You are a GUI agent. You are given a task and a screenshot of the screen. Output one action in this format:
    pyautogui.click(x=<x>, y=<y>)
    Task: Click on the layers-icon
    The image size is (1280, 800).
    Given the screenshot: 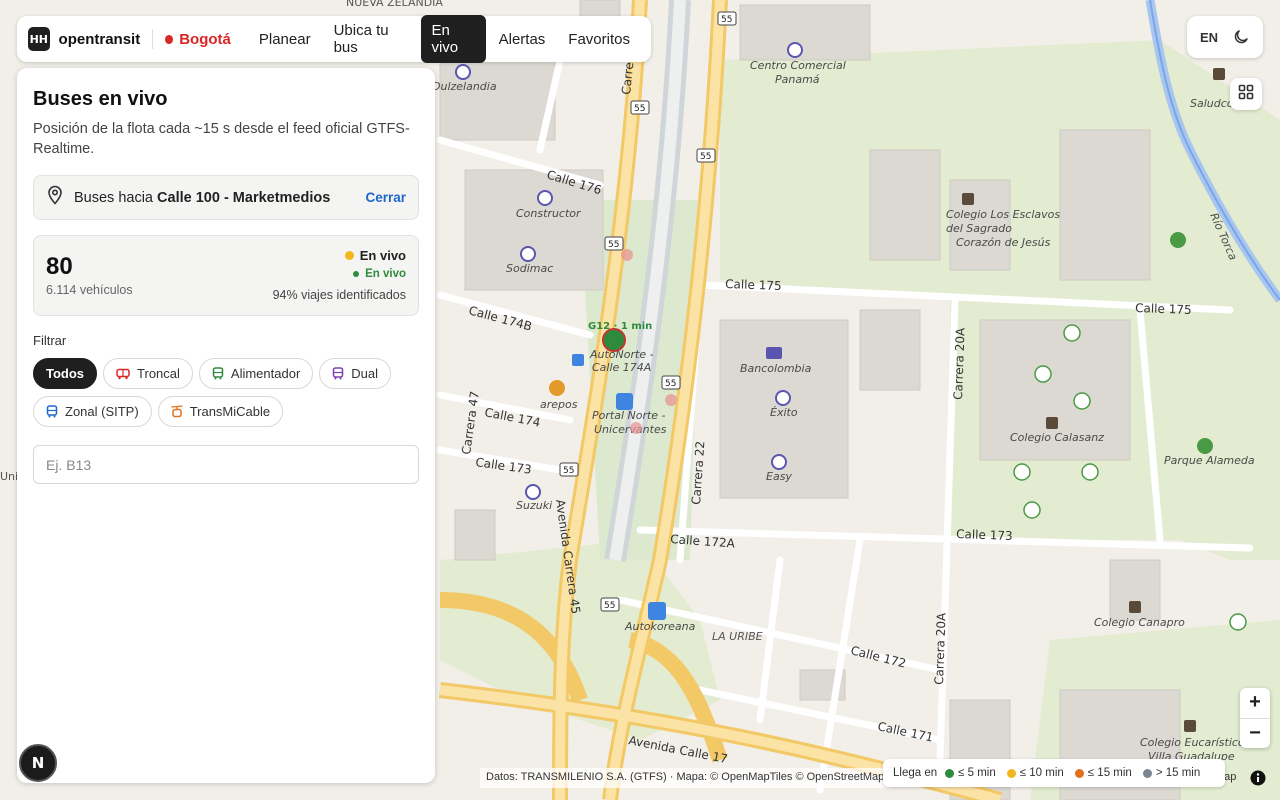 What is the action you would take?
    pyautogui.click(x=1246, y=94)
    